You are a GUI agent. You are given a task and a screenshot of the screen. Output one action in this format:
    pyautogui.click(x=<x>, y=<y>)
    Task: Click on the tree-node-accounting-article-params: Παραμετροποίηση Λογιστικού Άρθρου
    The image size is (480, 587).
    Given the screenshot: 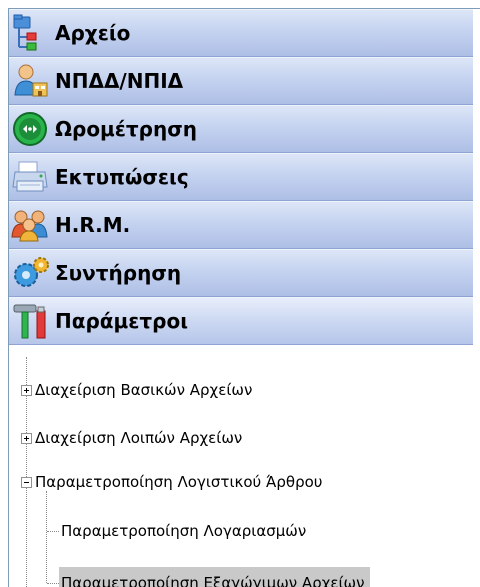 What is the action you would take?
    pyautogui.click(x=178, y=482)
    